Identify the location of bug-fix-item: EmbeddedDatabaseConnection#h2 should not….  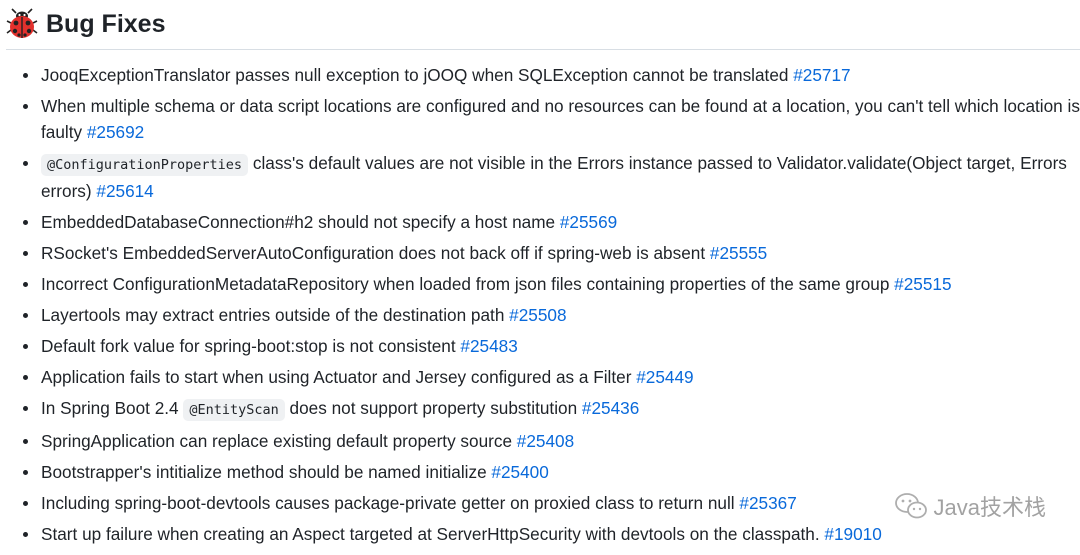
(551, 222).